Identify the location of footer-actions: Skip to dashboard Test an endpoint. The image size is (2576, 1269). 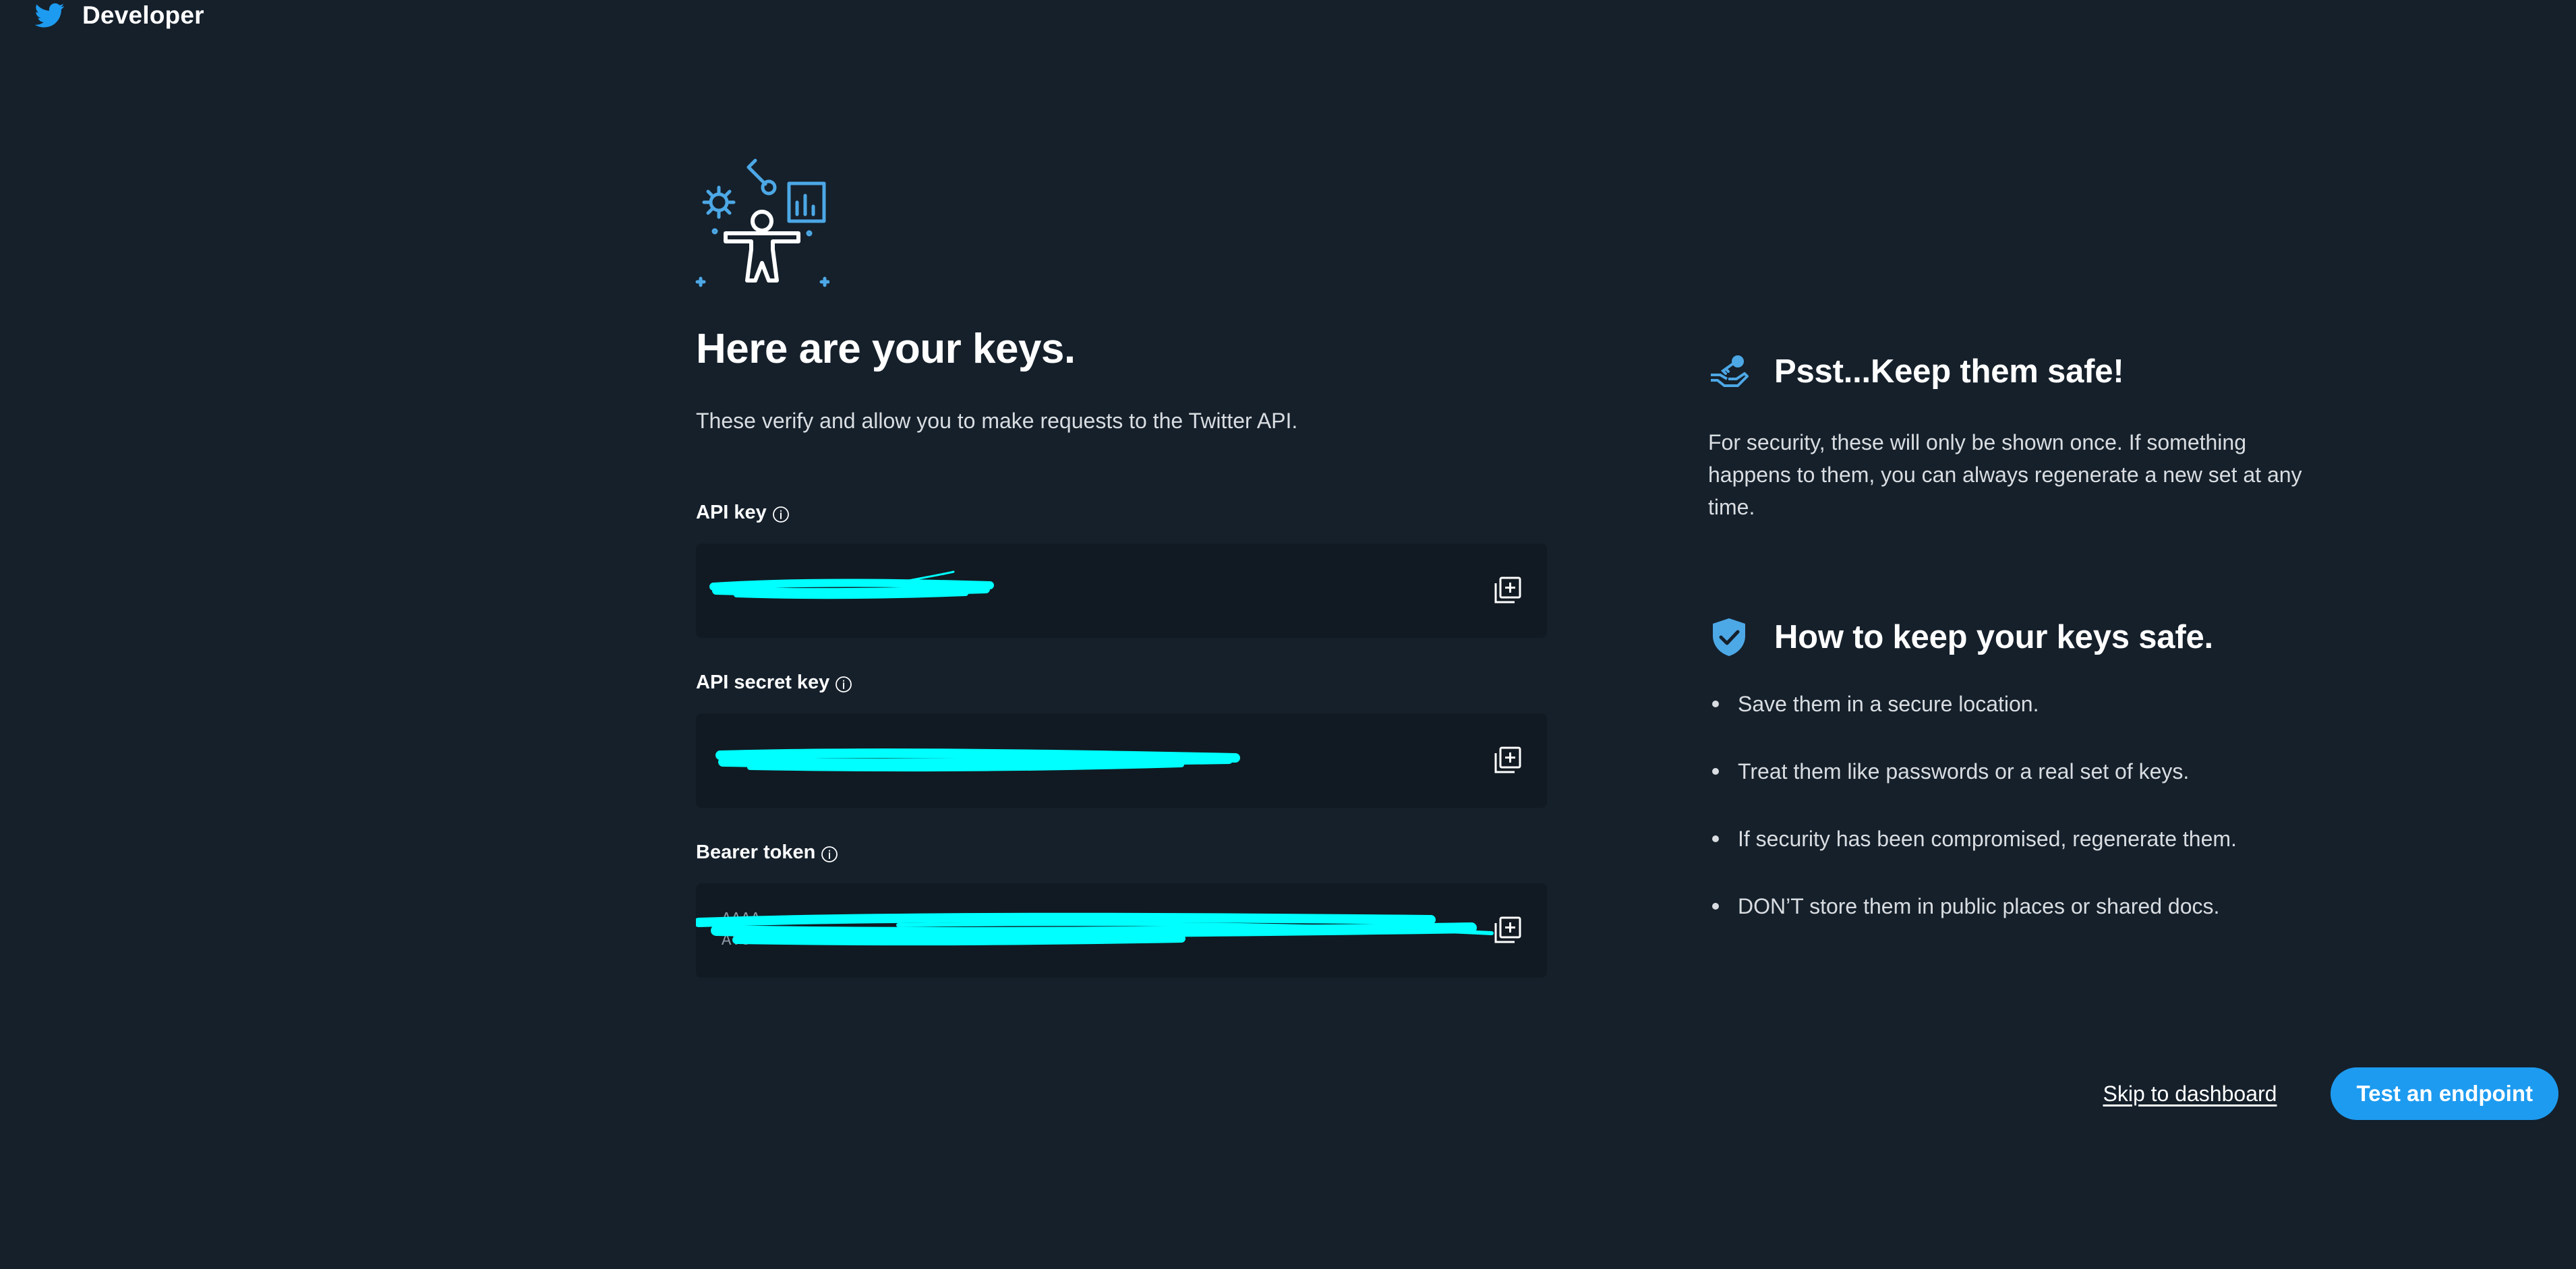
(2331, 1093).